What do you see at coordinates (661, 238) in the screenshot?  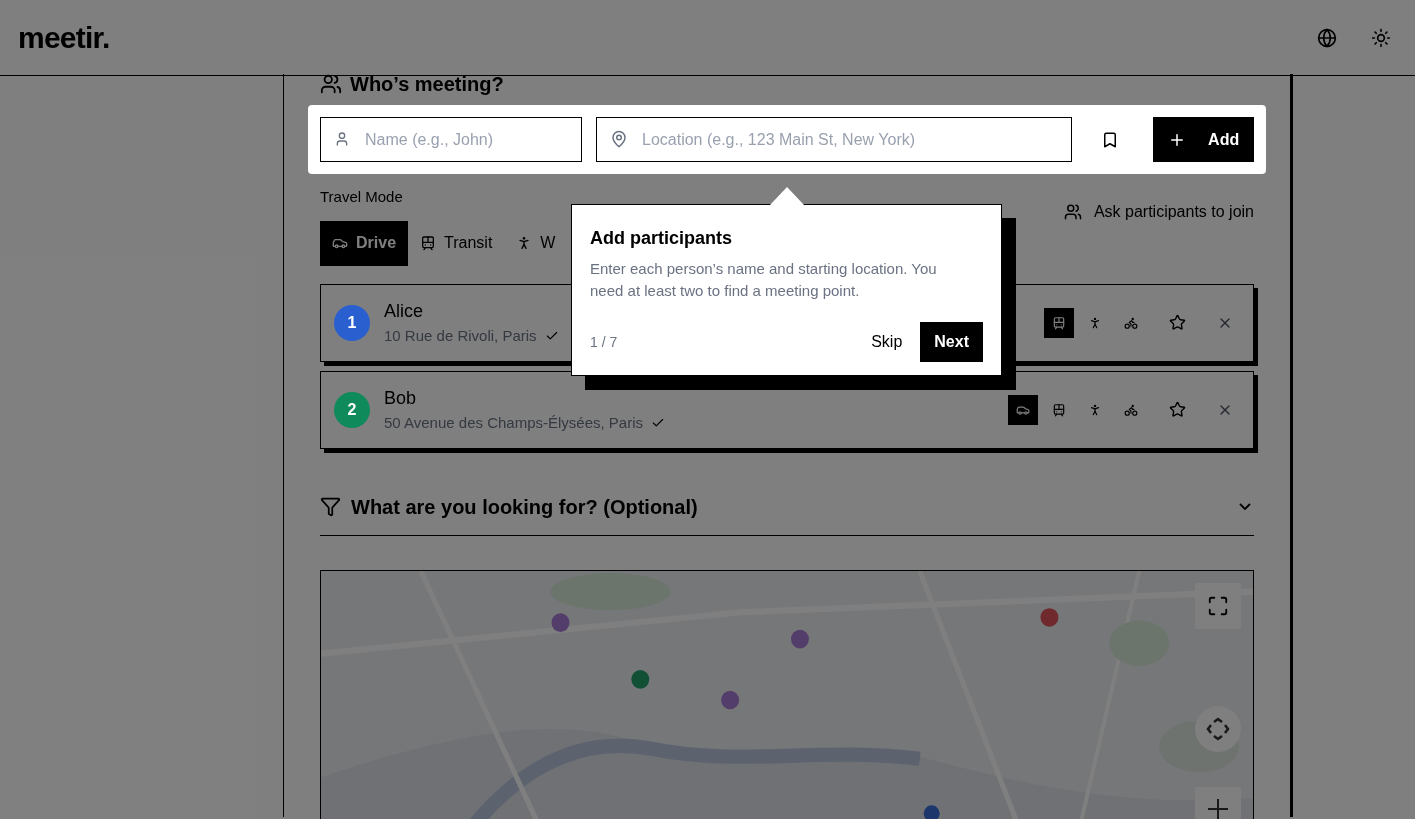 I see `tooltip-title: Add participants` at bounding box center [661, 238].